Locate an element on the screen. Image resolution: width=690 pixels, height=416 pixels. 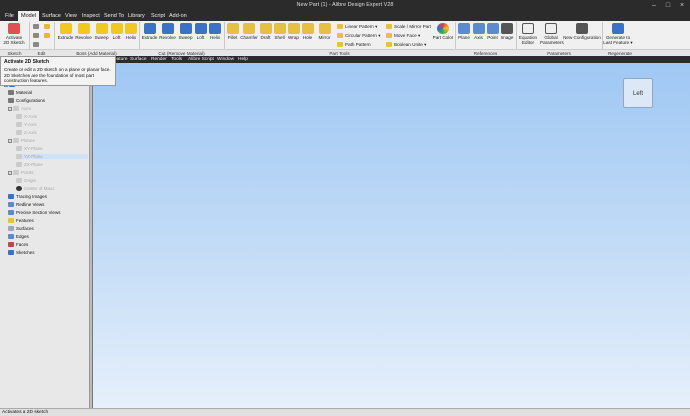
path-pattern-button: Path Pattern is located at coordinates (354, 45).